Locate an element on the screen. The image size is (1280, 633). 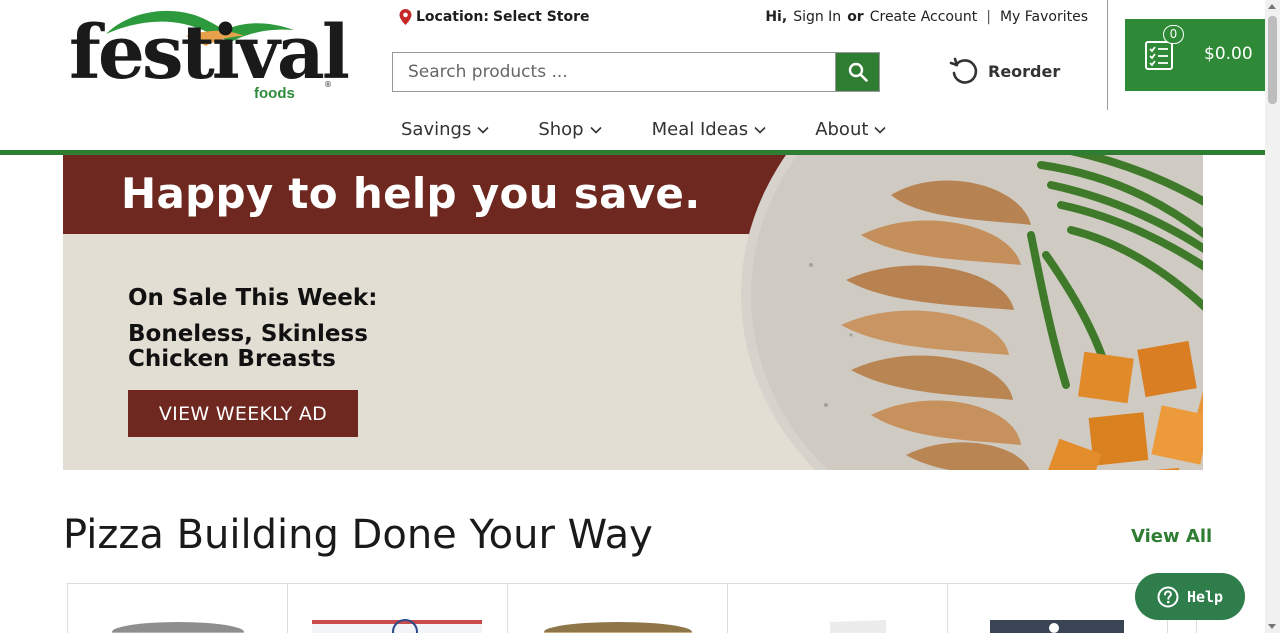
store-location: Location: Select Store is located at coordinates (494, 17).